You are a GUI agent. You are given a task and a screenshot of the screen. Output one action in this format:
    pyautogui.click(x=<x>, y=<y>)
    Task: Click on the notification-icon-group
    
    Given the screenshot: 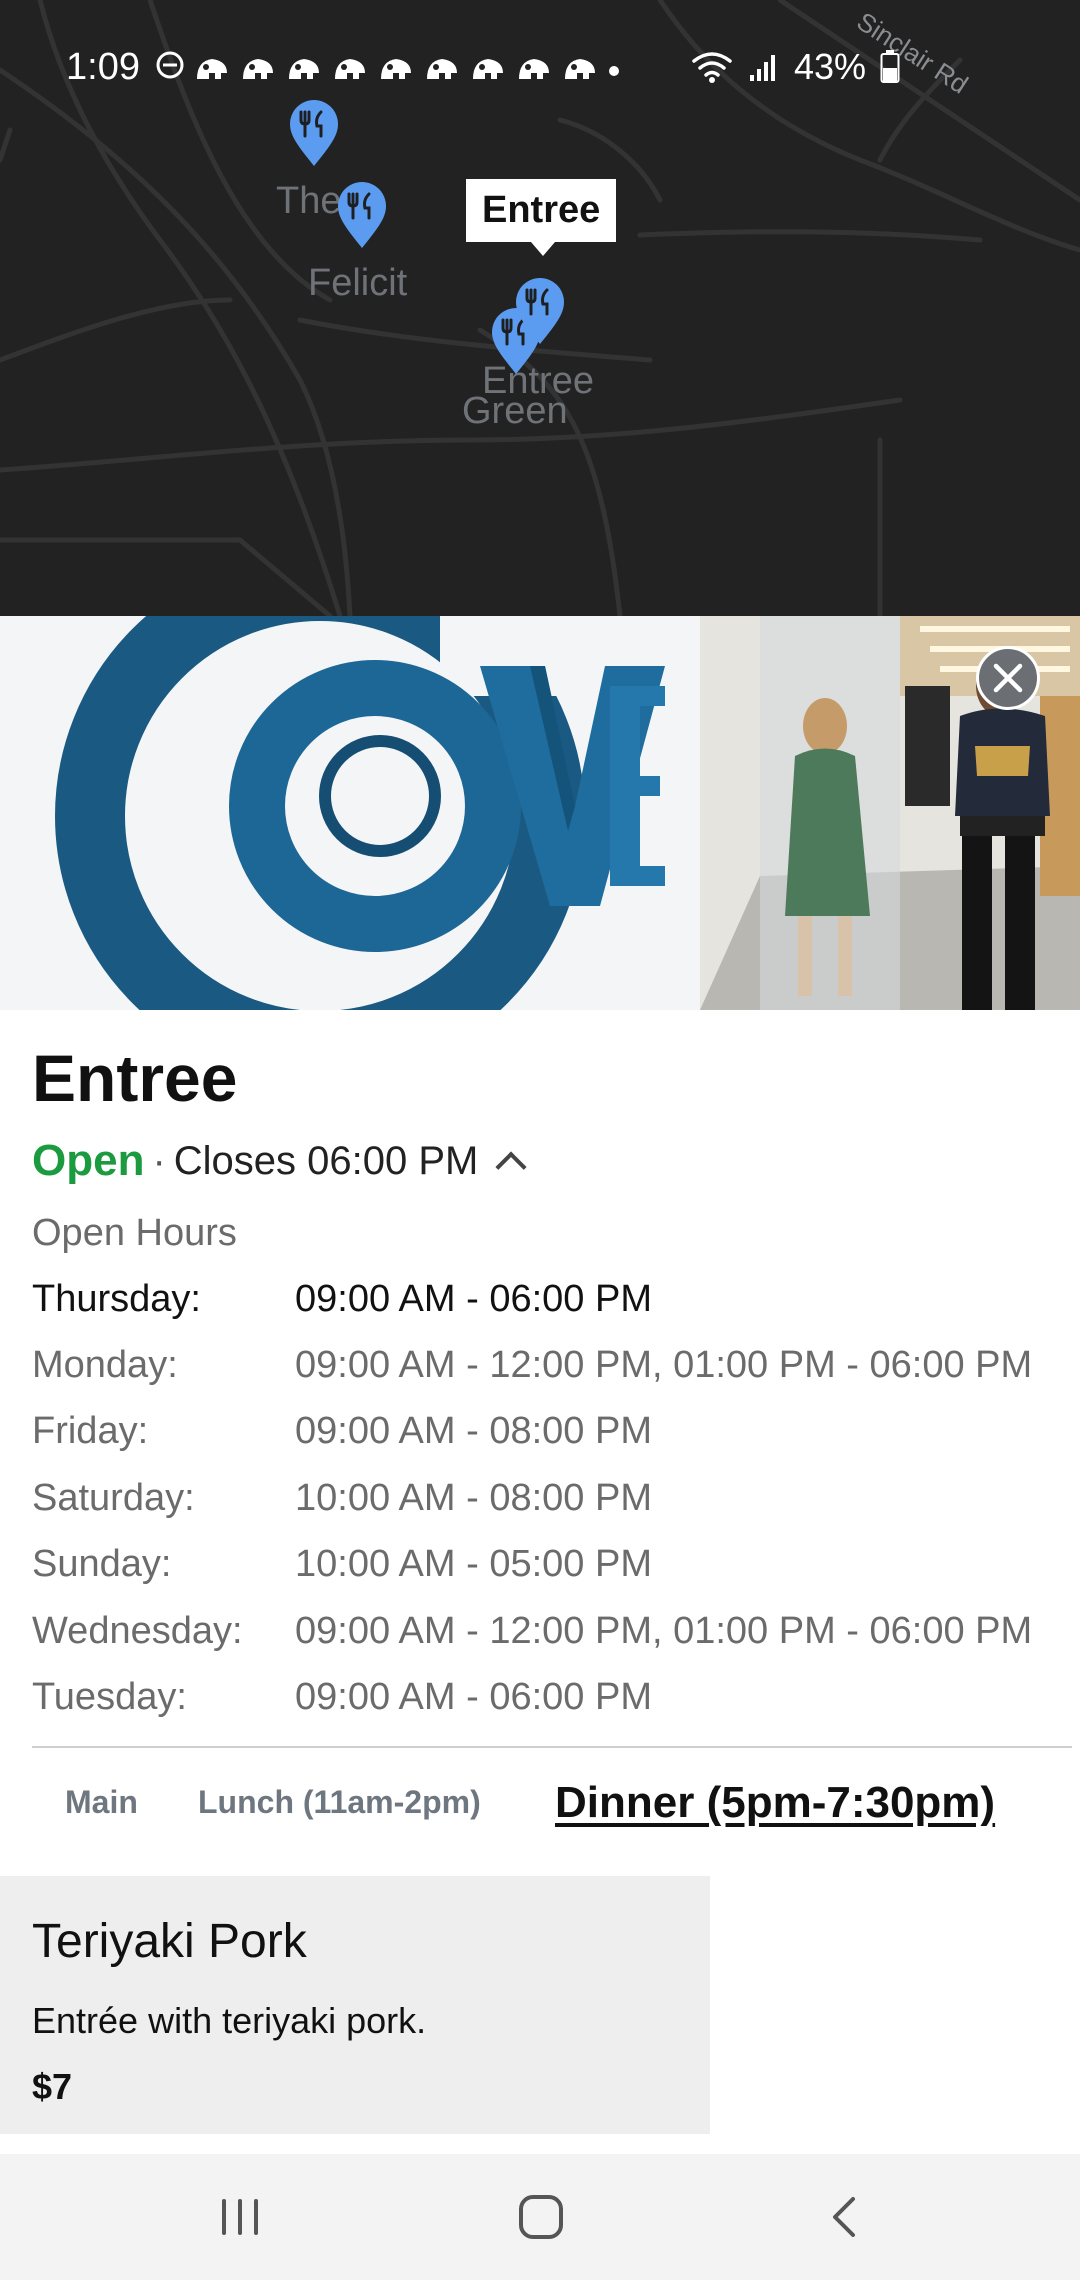 What is the action you would take?
    pyautogui.click(x=396, y=69)
    